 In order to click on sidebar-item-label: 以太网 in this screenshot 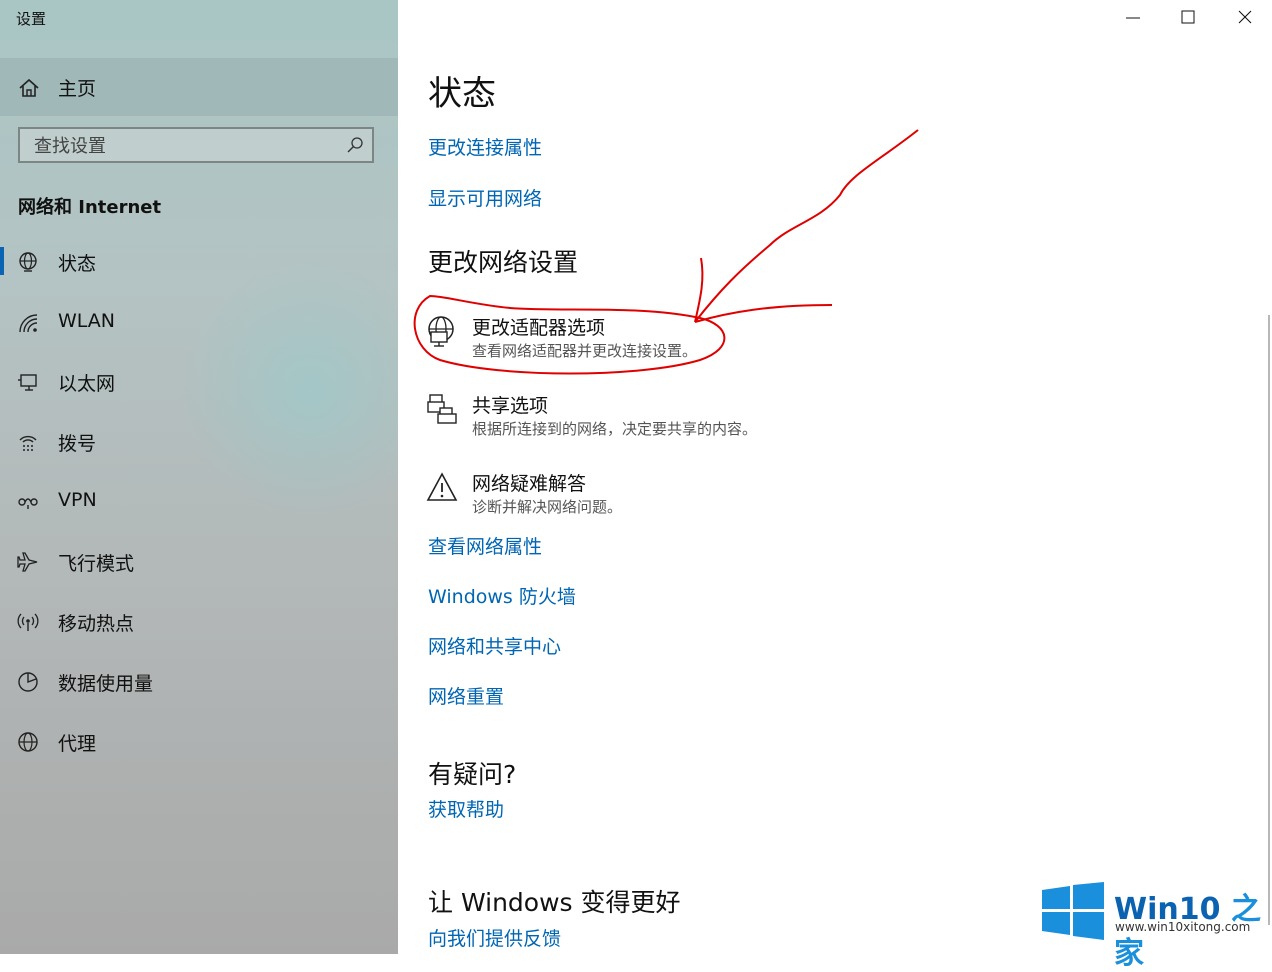, I will do `click(87, 384)`.